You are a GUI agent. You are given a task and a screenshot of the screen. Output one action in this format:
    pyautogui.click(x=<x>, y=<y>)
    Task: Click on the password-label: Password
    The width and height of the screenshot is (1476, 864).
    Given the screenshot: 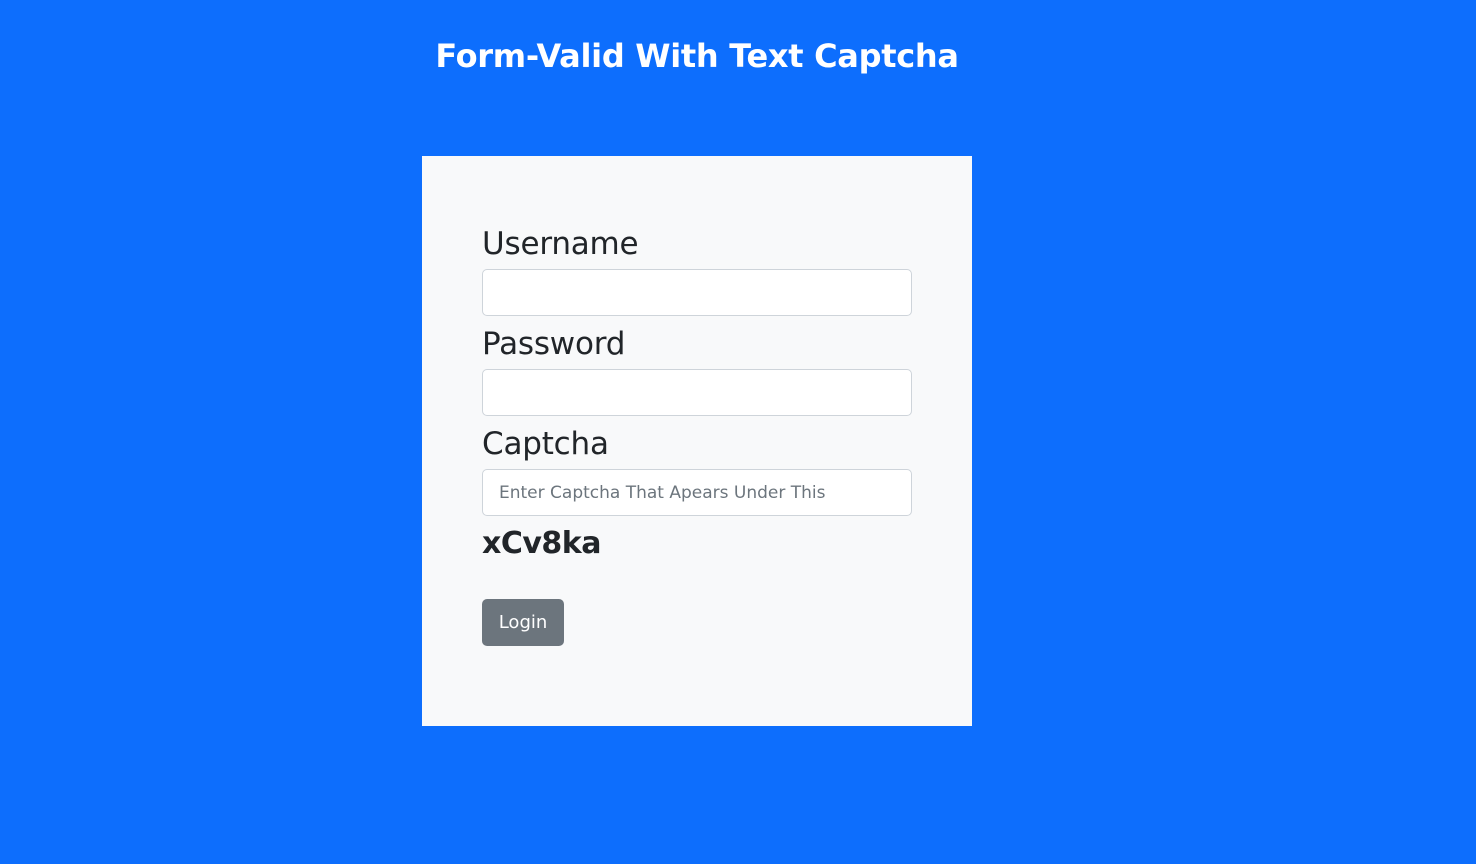 What is the action you would take?
    pyautogui.click(x=554, y=344)
    